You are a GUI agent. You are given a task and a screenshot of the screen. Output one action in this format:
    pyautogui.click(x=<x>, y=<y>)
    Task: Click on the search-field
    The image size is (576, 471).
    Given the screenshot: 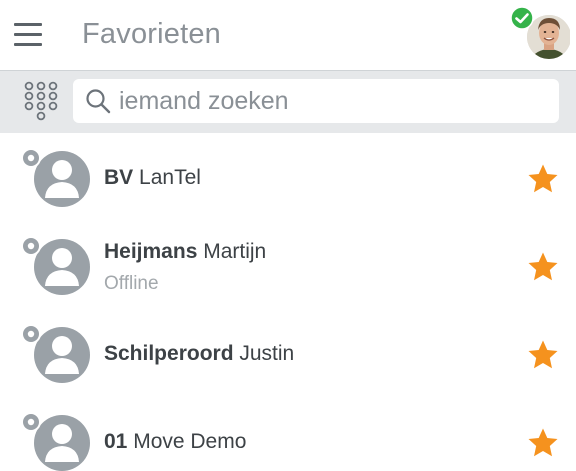 What is the action you would take?
    pyautogui.click(x=316, y=101)
    